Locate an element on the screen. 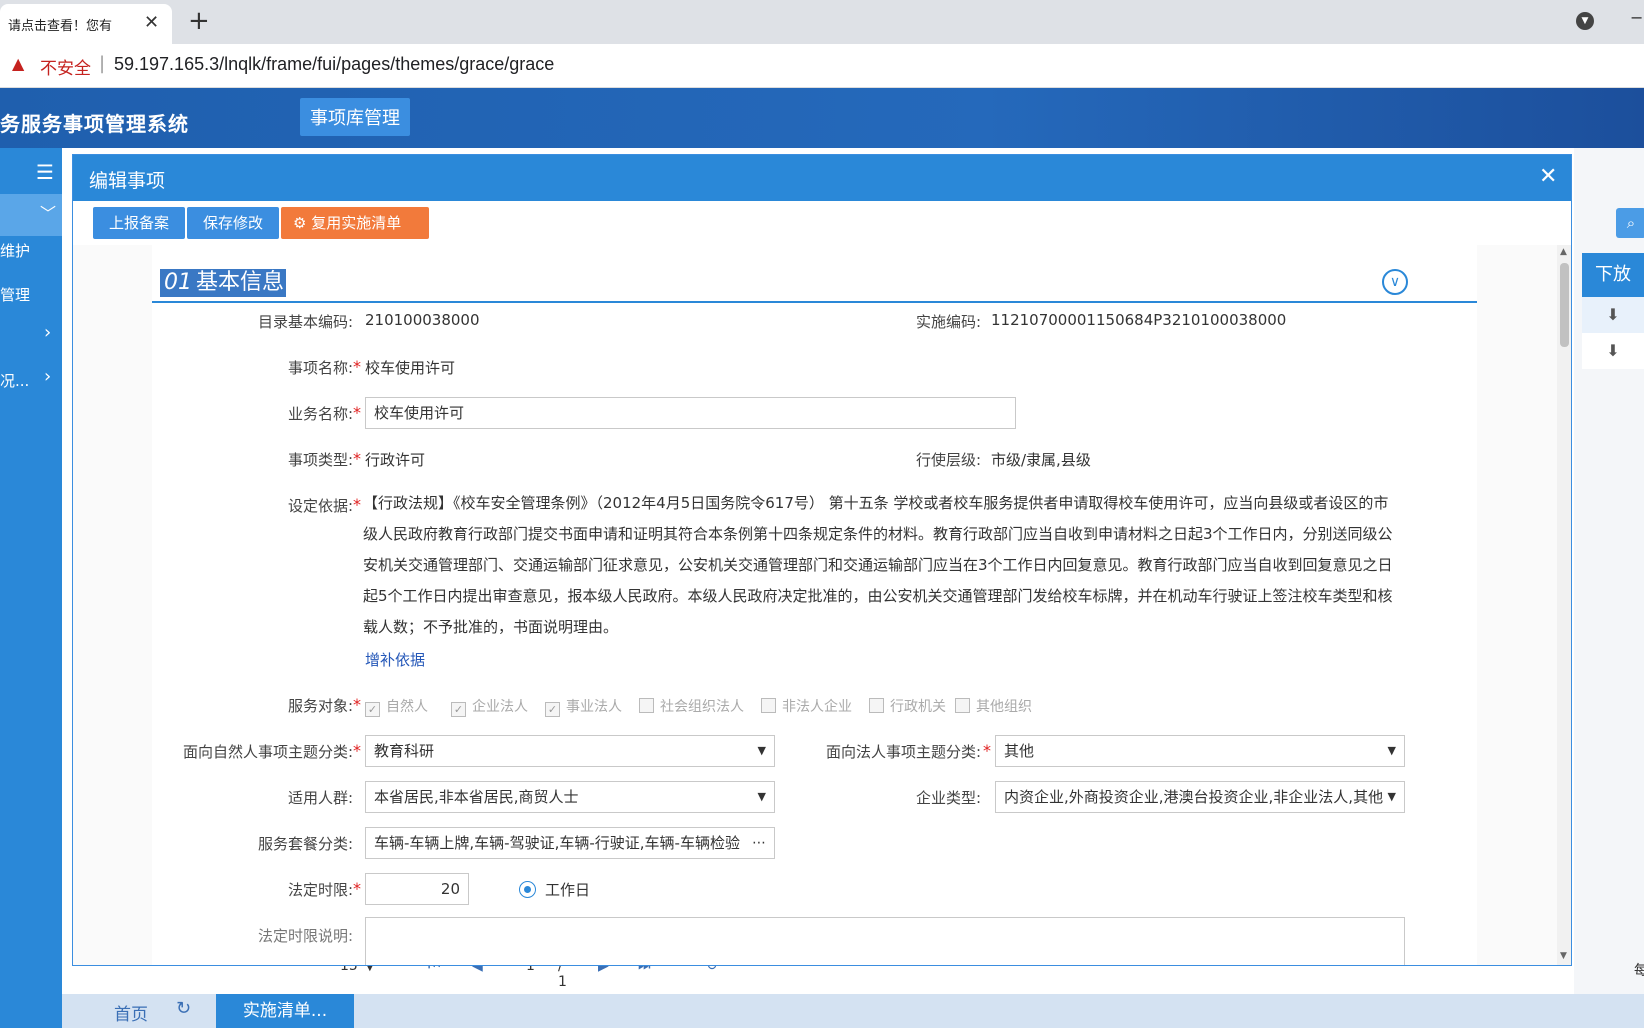 Image resolution: width=1644 pixels, height=1028 pixels. crowd-label: 适用人群: is located at coordinates (320, 798).